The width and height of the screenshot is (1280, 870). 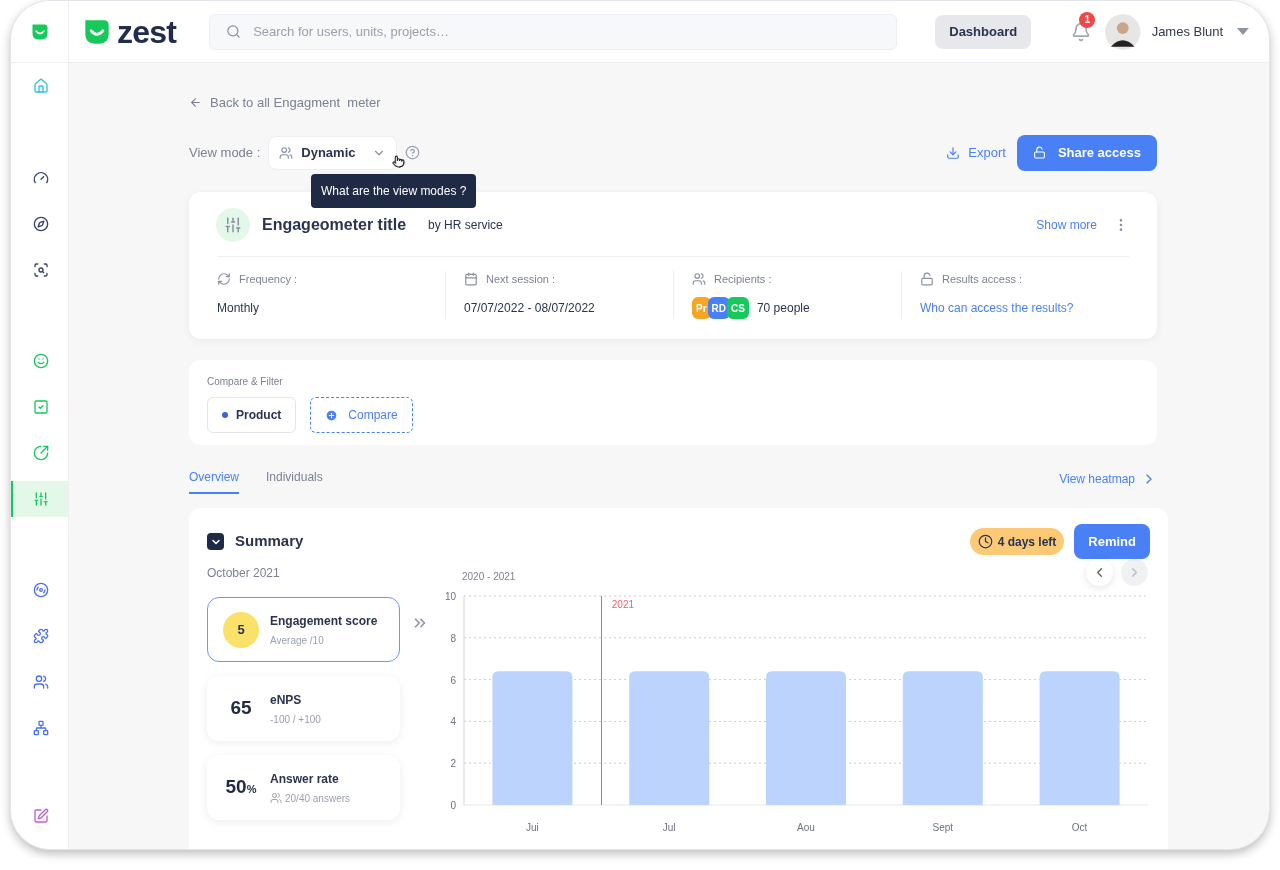 I want to click on field-label: Frequency :, so click(x=268, y=279).